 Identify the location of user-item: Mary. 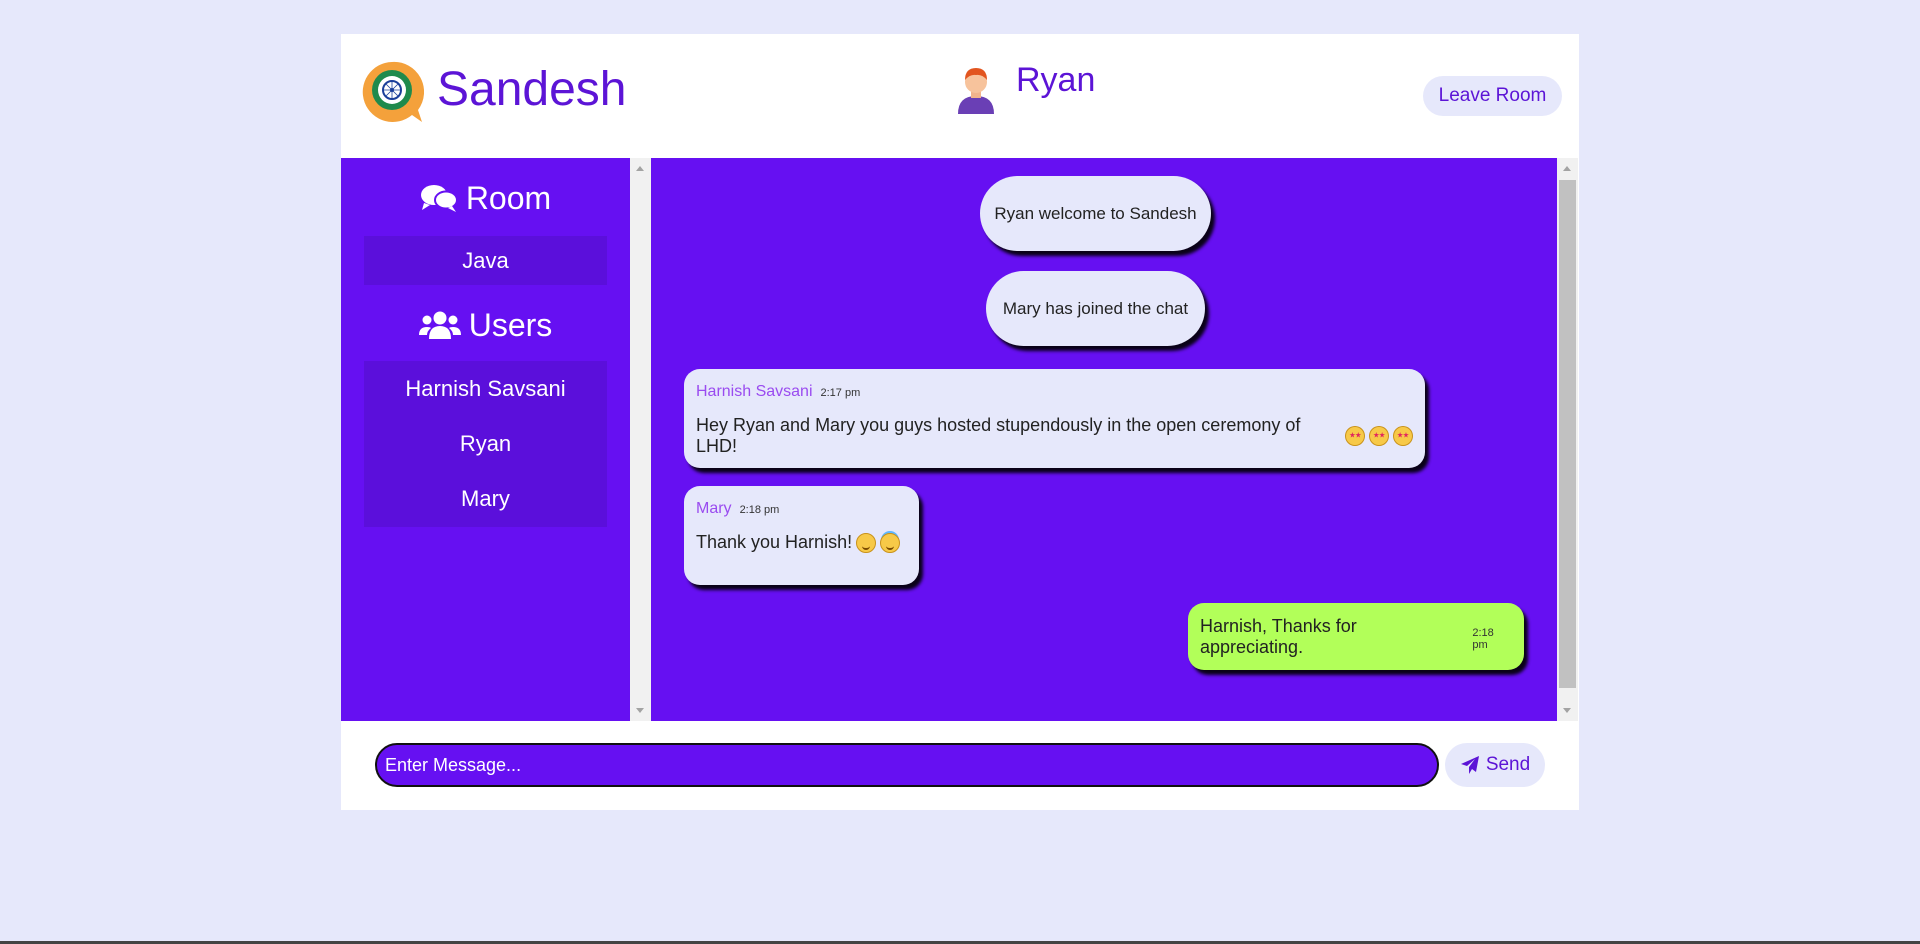
(485, 498).